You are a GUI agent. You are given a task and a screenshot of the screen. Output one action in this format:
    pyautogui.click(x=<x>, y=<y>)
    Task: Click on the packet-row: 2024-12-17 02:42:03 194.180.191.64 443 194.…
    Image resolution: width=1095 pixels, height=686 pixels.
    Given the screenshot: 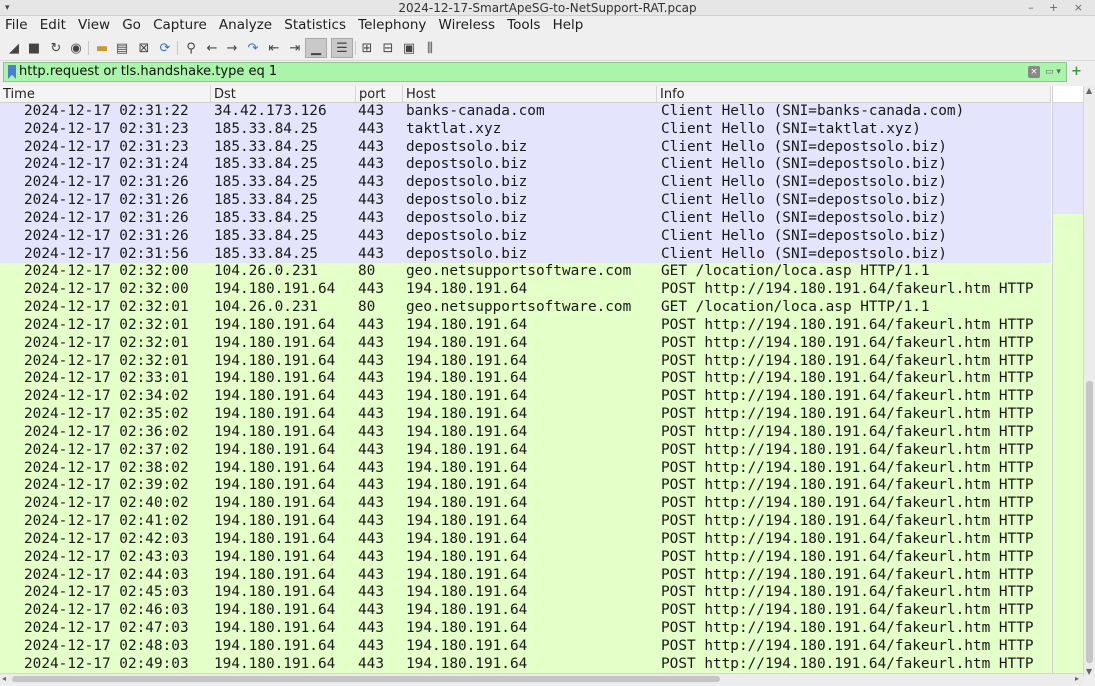 What is the action you would take?
    pyautogui.click(x=525, y=539)
    